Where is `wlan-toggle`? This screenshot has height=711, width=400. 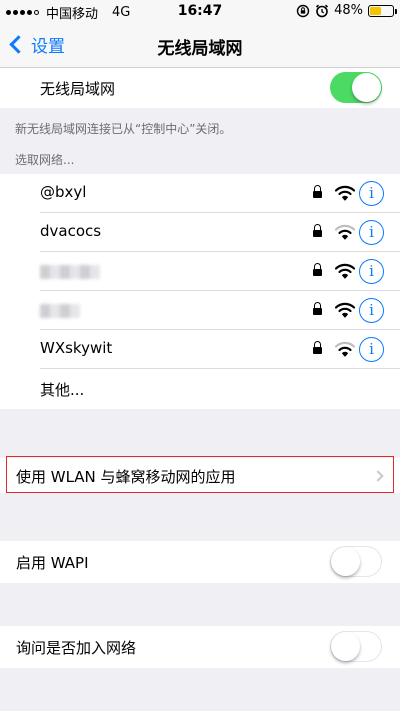 wlan-toggle is located at coordinates (356, 87).